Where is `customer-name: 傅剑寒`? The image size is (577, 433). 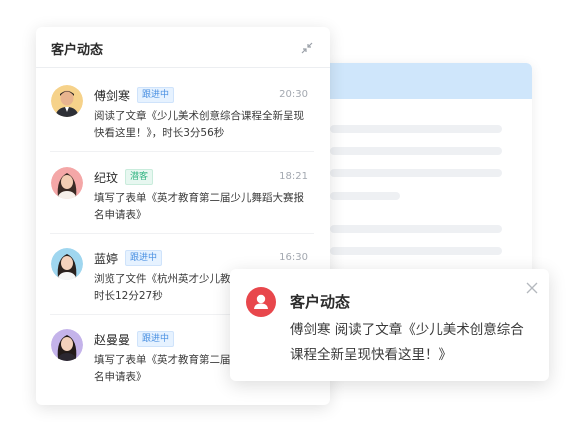 customer-name: 傅剑寒 is located at coordinates (112, 96).